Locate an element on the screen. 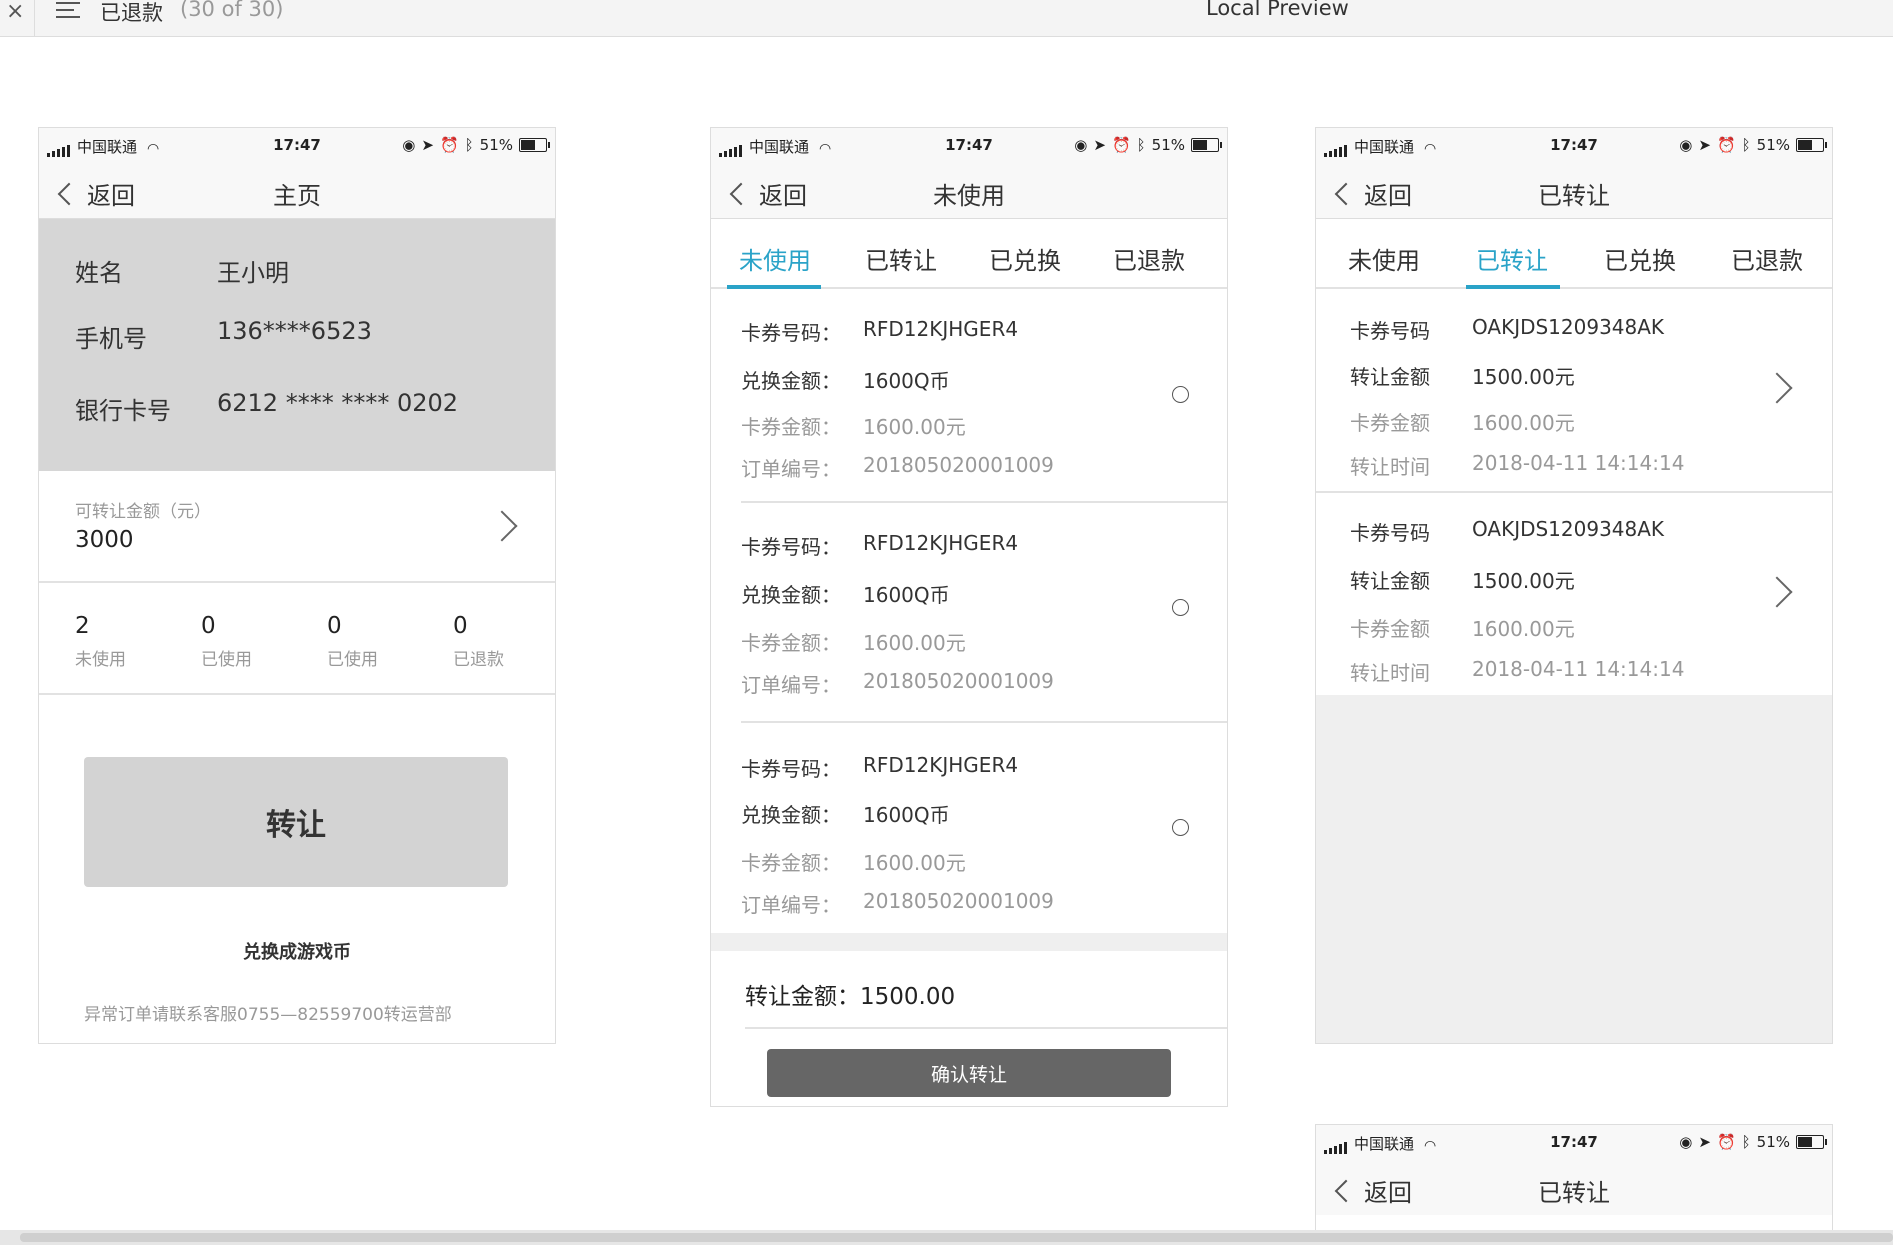 This screenshot has width=1893, height=1245. stat-used: 0 已使用 is located at coordinates (251, 641).